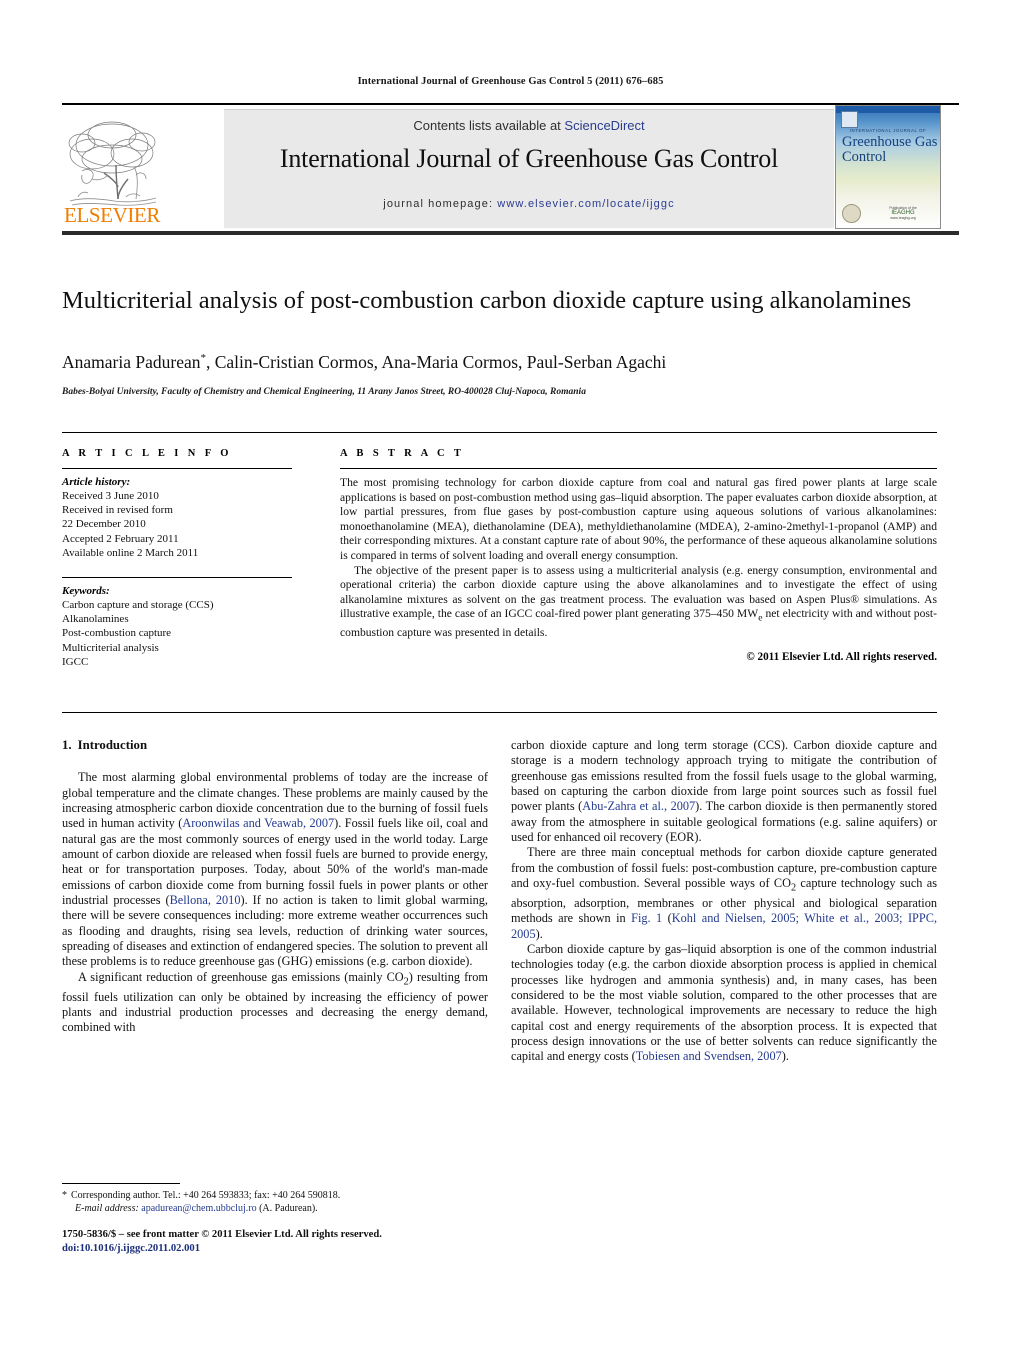  I want to click on section-number: 1., so click(67, 745).